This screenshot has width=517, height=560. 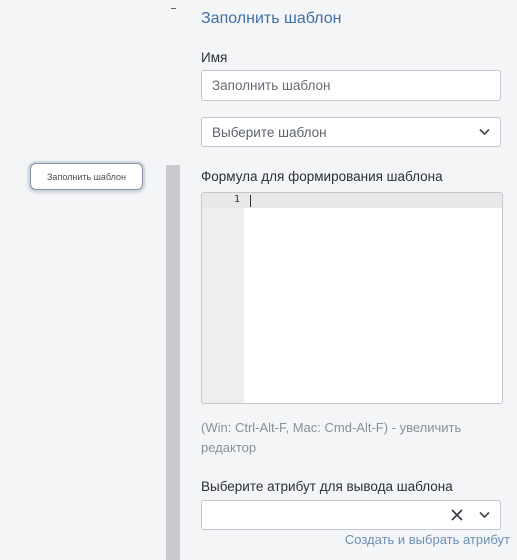 I want to click on create-attribute-link: Создать и выбрать атрибут, so click(x=427, y=539).